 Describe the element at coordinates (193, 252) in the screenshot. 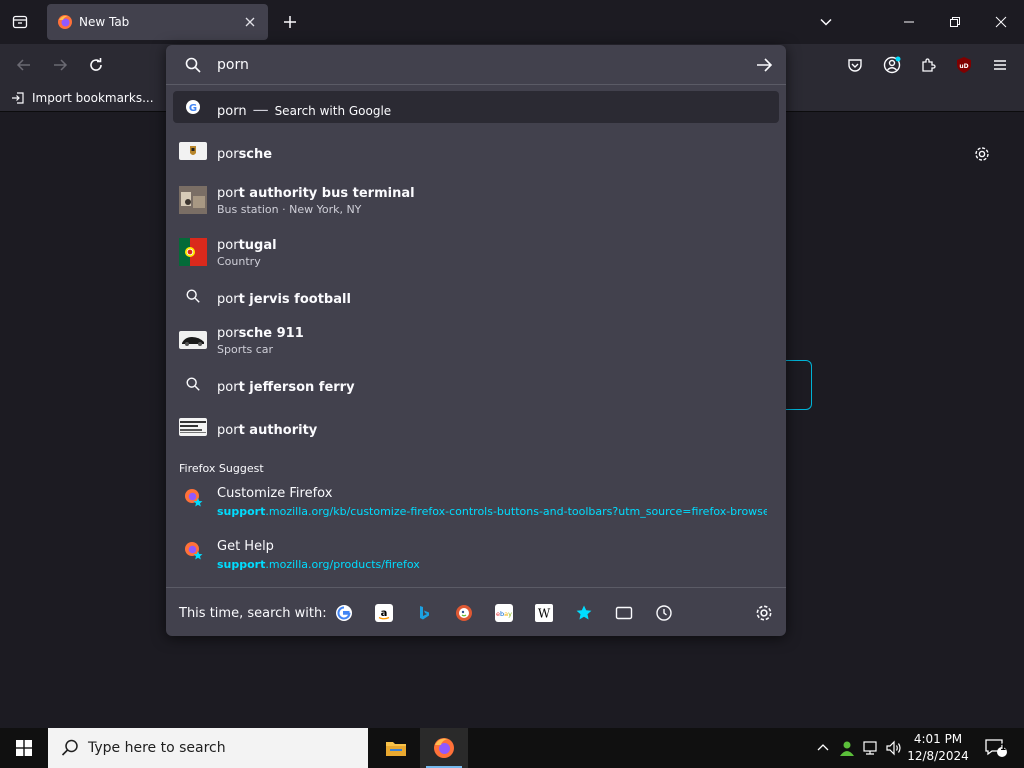

I see `portugal-flag-icon` at that location.